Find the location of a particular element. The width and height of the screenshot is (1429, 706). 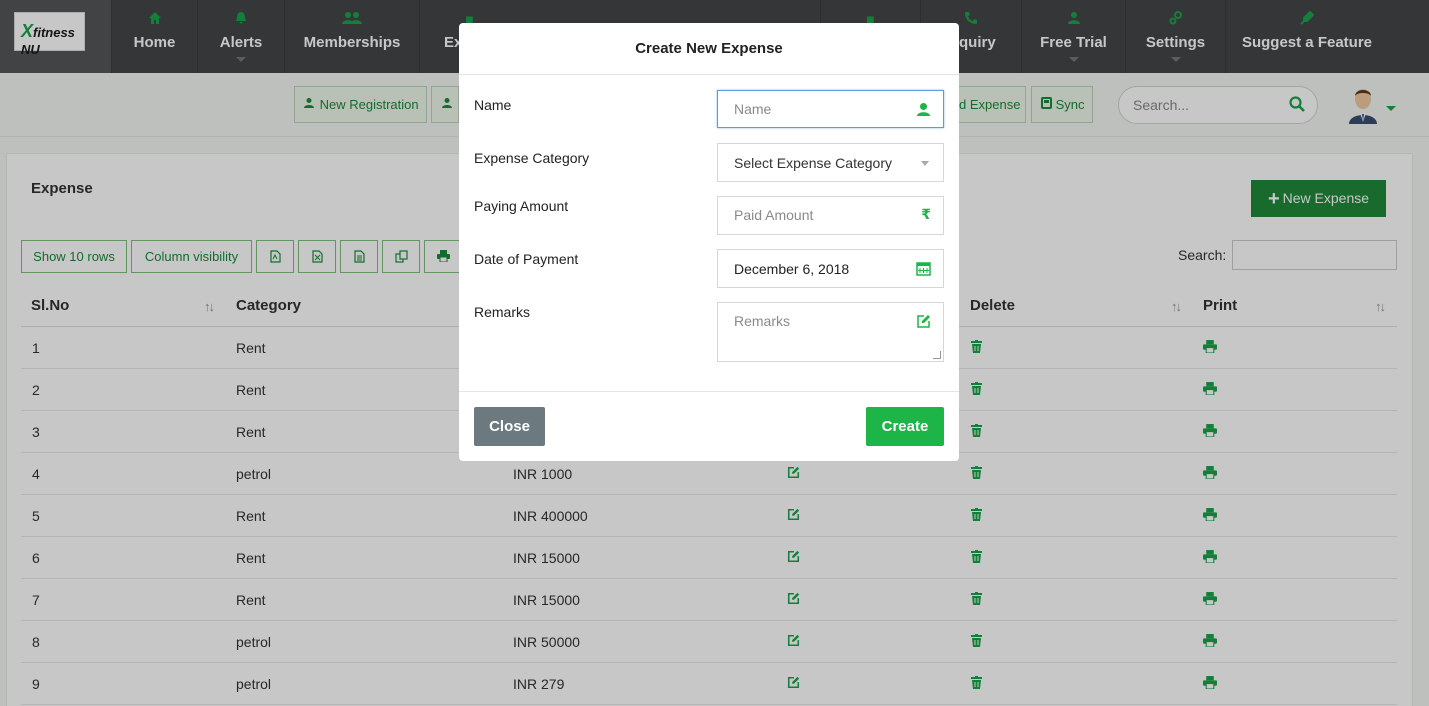

remarks-field is located at coordinates (830, 332).